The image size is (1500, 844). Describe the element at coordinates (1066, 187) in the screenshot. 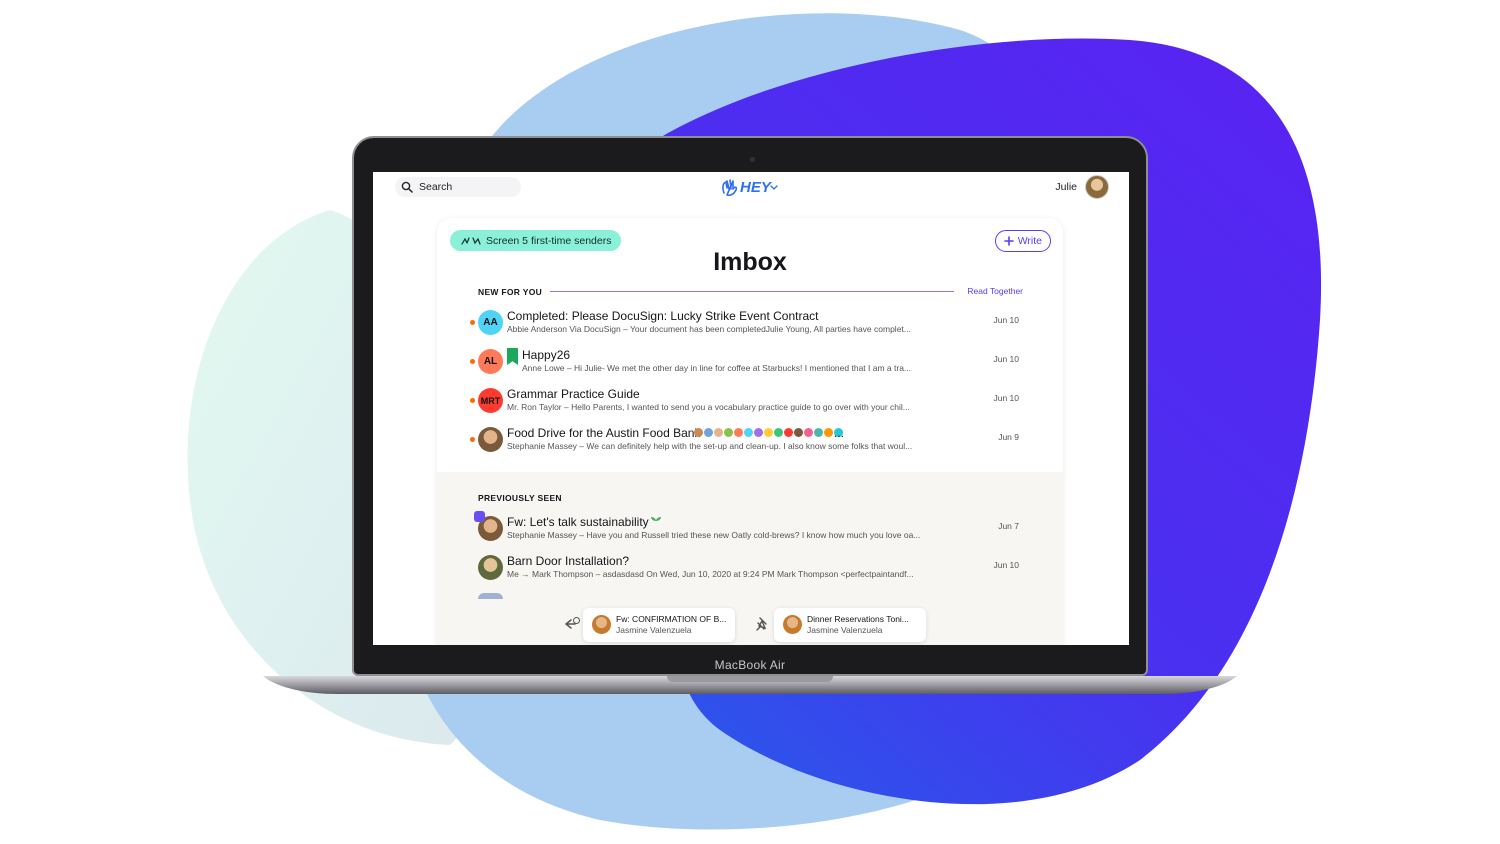

I see `user-name: Julie` at that location.